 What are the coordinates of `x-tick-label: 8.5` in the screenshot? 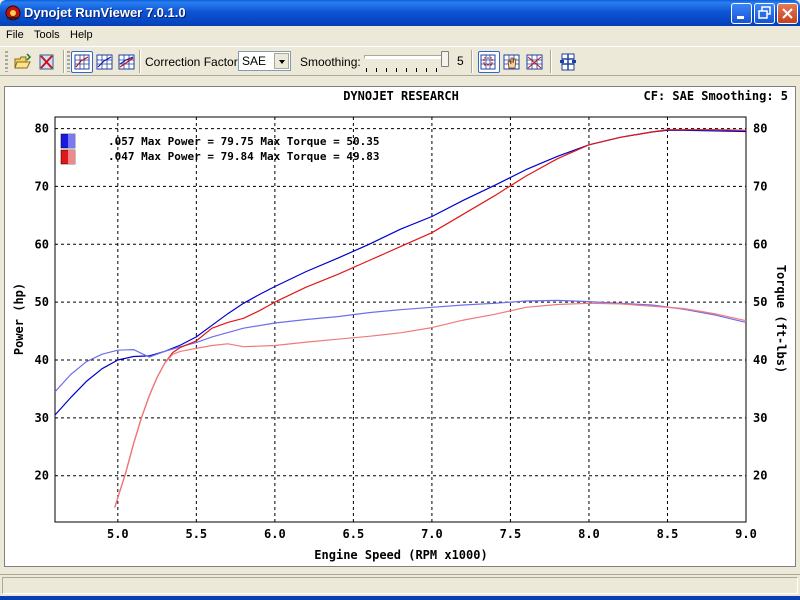 It's located at (668, 534).